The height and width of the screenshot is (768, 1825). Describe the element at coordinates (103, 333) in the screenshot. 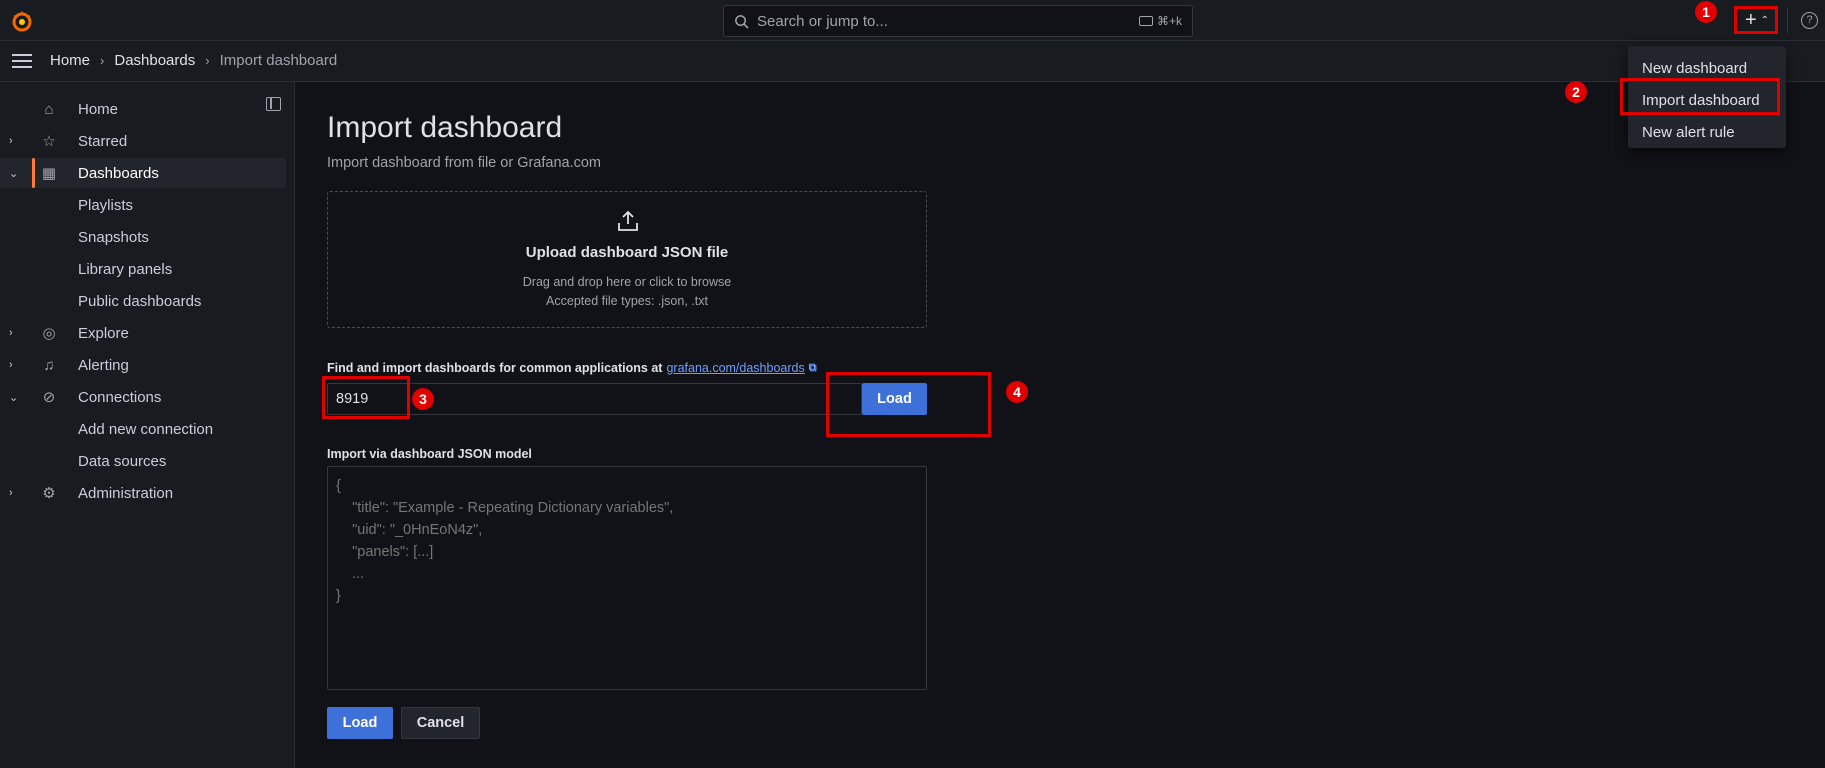

I see `sidebar-item-label: Explore` at that location.